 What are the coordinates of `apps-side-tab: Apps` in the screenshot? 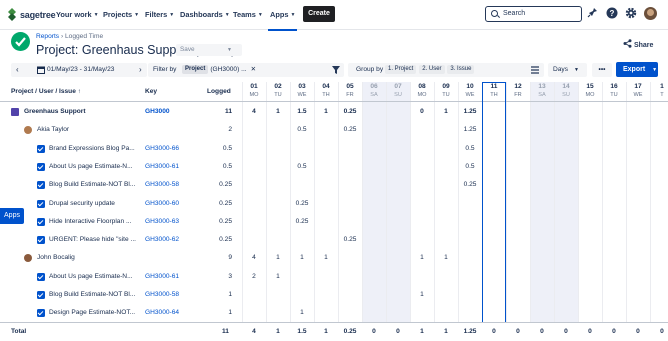 It's located at (12, 216).